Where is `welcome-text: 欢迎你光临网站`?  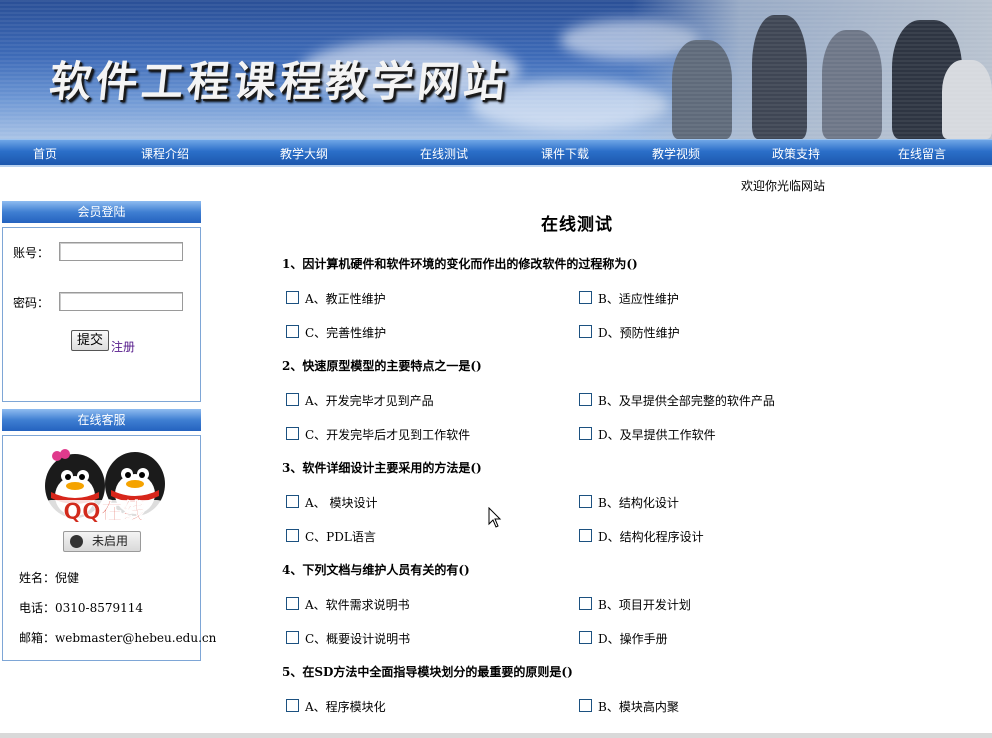 welcome-text: 欢迎你光临网站 is located at coordinates (783, 186).